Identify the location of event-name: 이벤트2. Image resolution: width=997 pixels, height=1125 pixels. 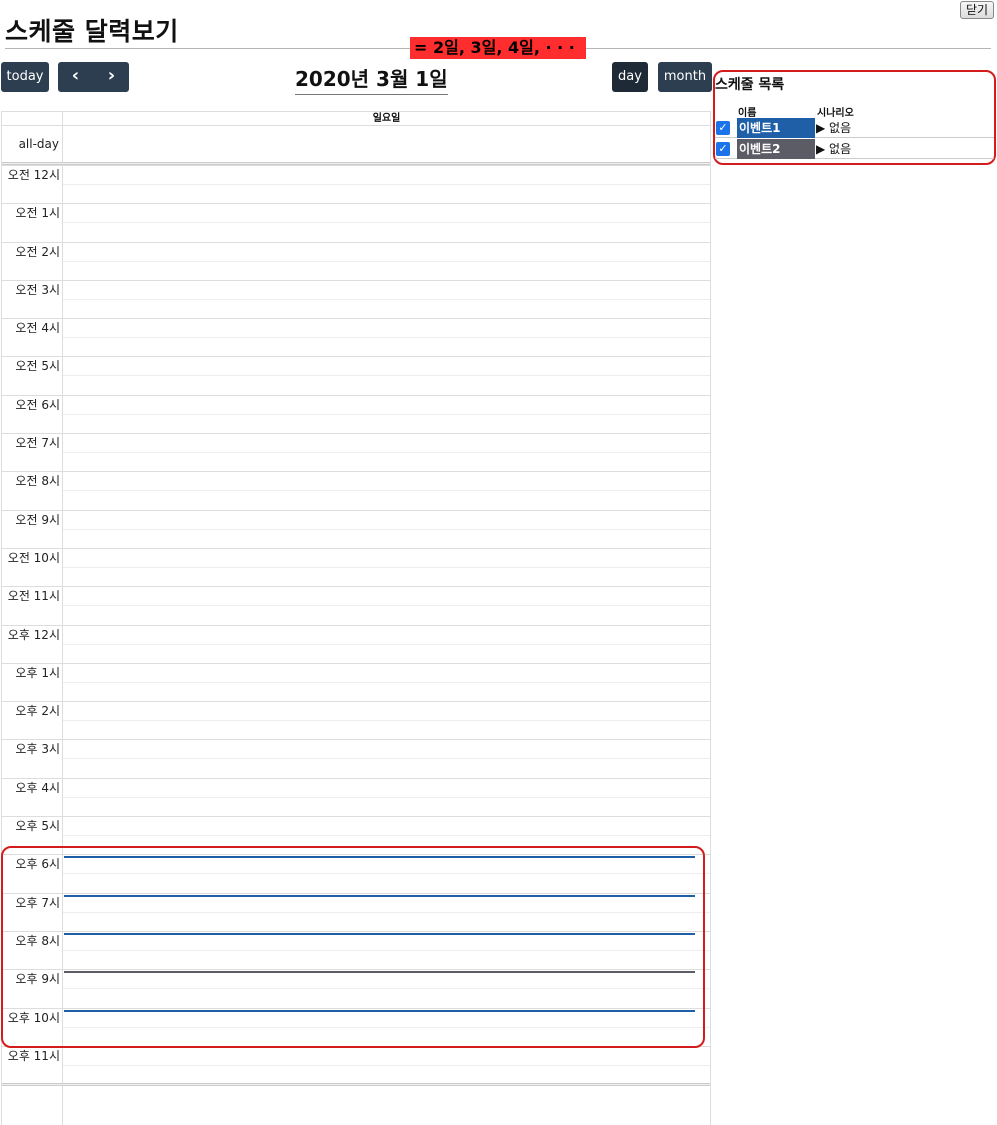
(776, 149).